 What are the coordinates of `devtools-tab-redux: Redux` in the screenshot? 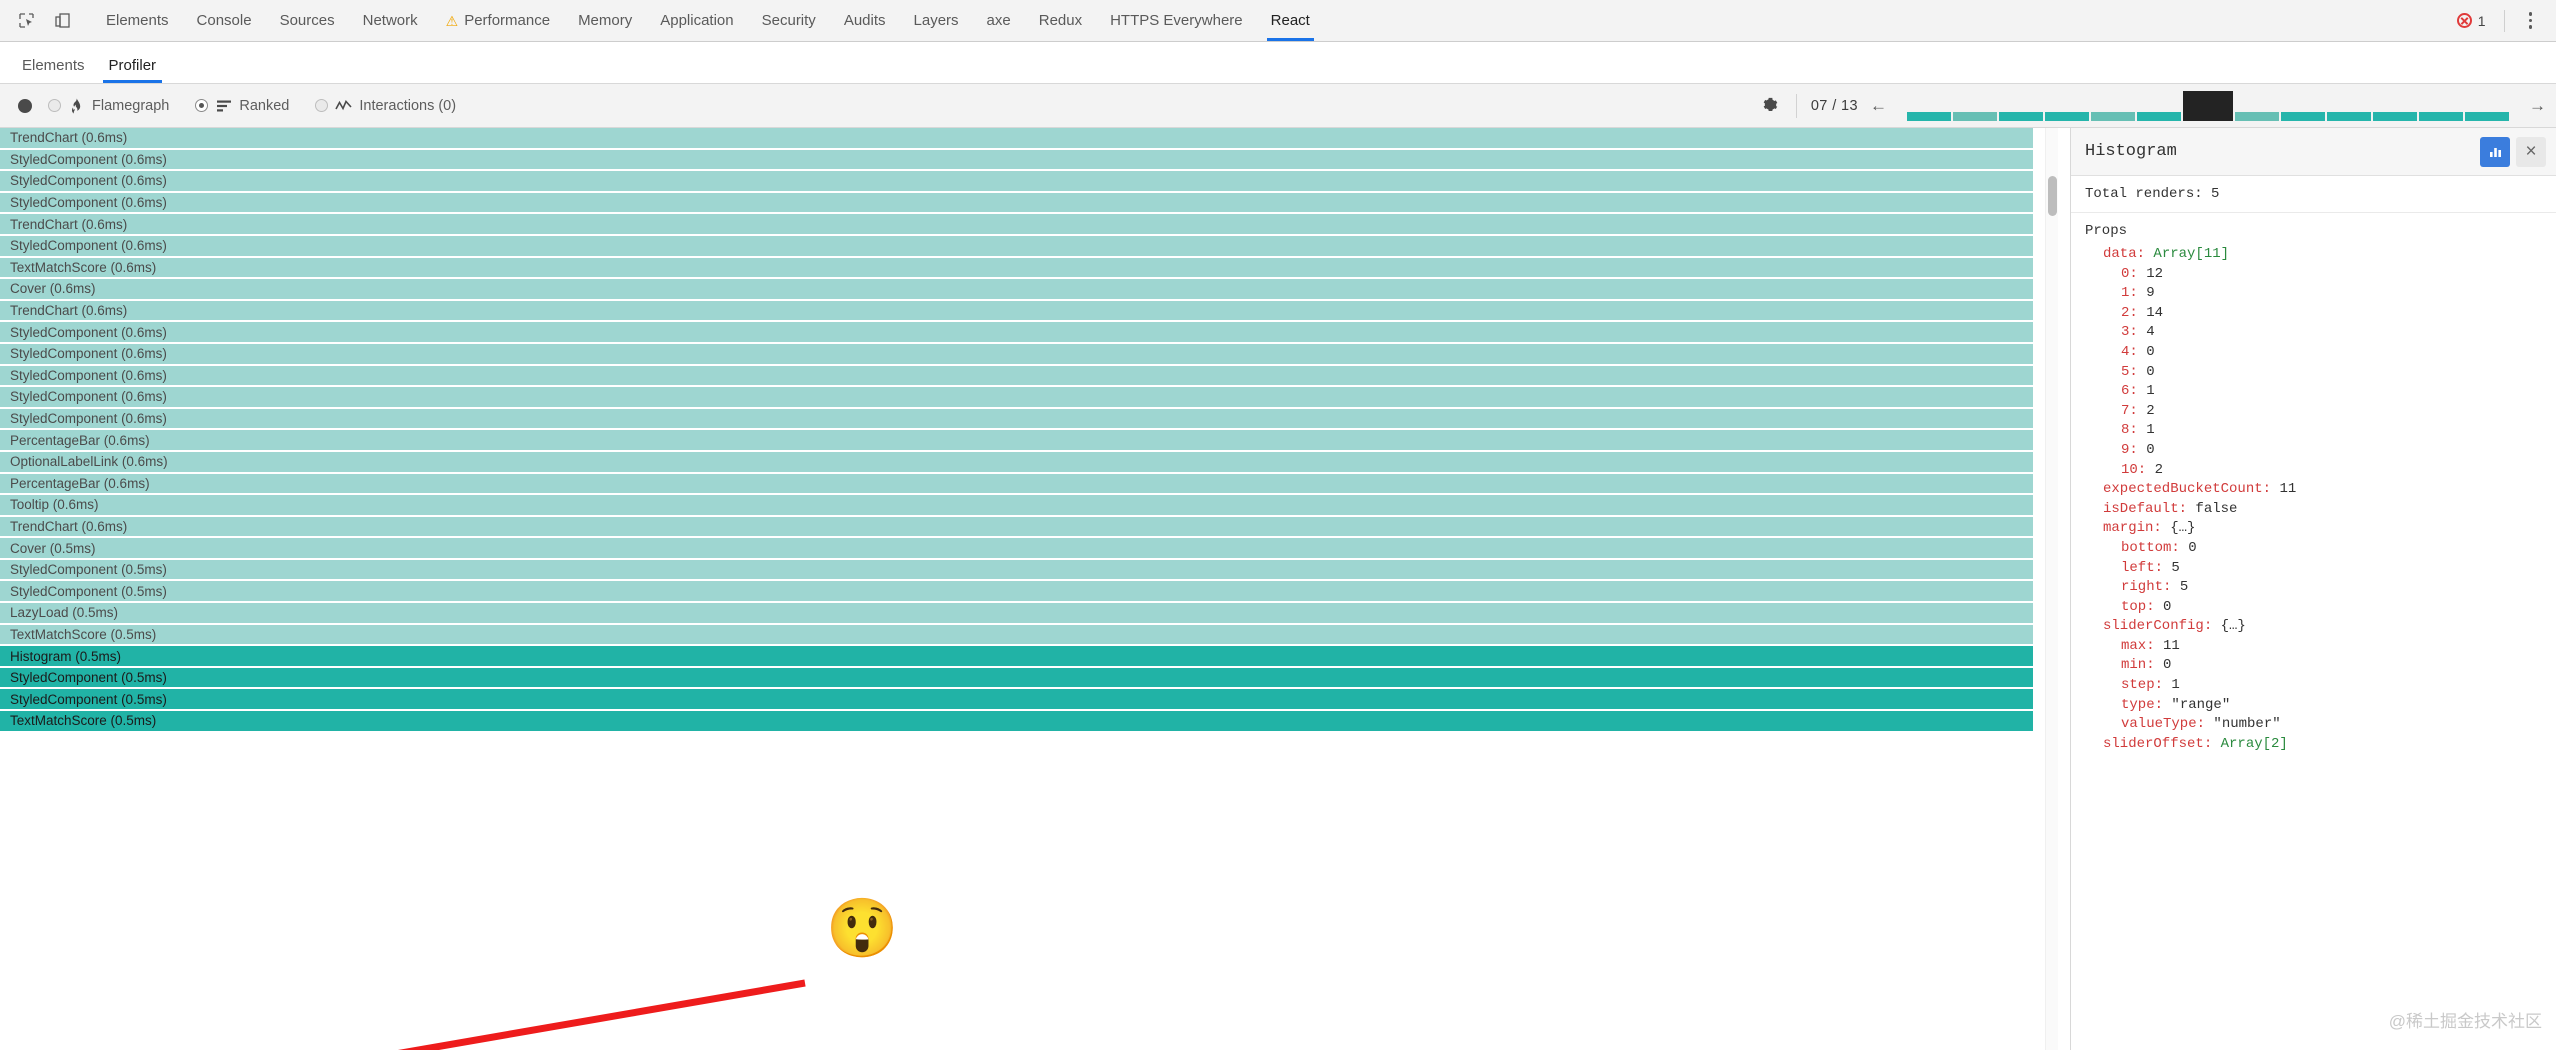 It's located at (1060, 20).